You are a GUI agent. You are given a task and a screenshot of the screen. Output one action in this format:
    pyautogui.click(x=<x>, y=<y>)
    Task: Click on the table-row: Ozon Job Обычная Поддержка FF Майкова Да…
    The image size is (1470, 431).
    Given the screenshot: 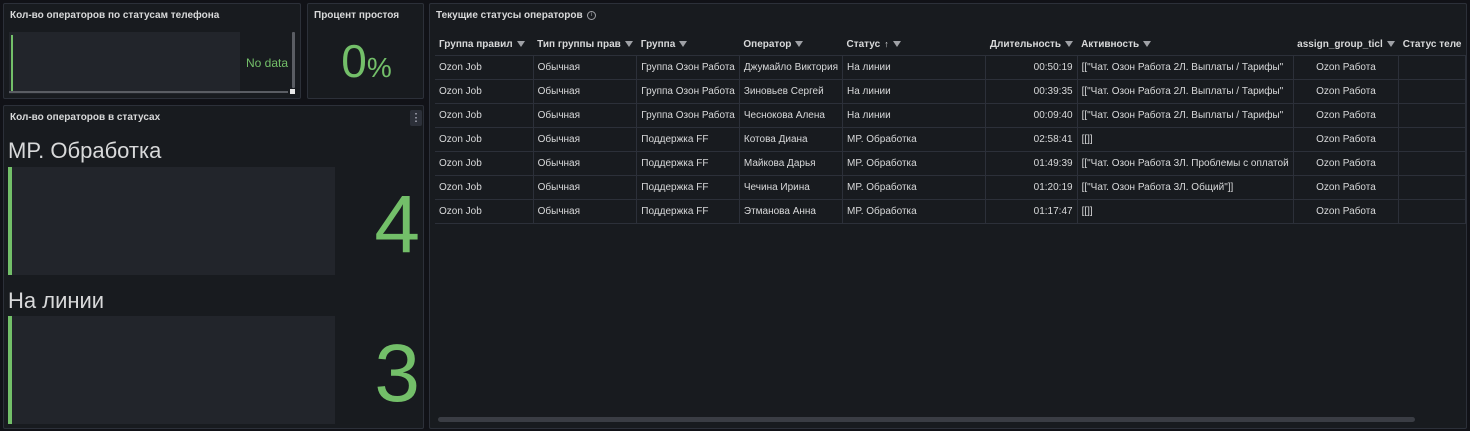 What is the action you would take?
    pyautogui.click(x=950, y=163)
    